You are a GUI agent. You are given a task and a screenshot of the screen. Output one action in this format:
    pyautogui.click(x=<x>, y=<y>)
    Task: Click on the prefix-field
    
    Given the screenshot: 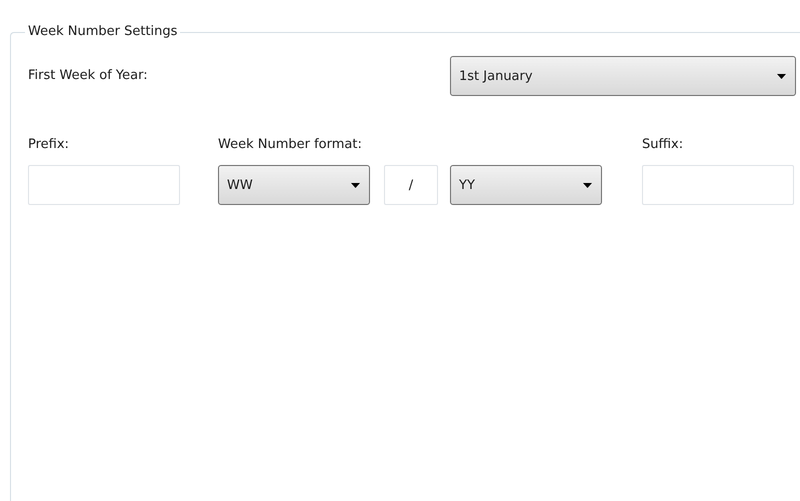 What is the action you would take?
    pyautogui.click(x=104, y=185)
    